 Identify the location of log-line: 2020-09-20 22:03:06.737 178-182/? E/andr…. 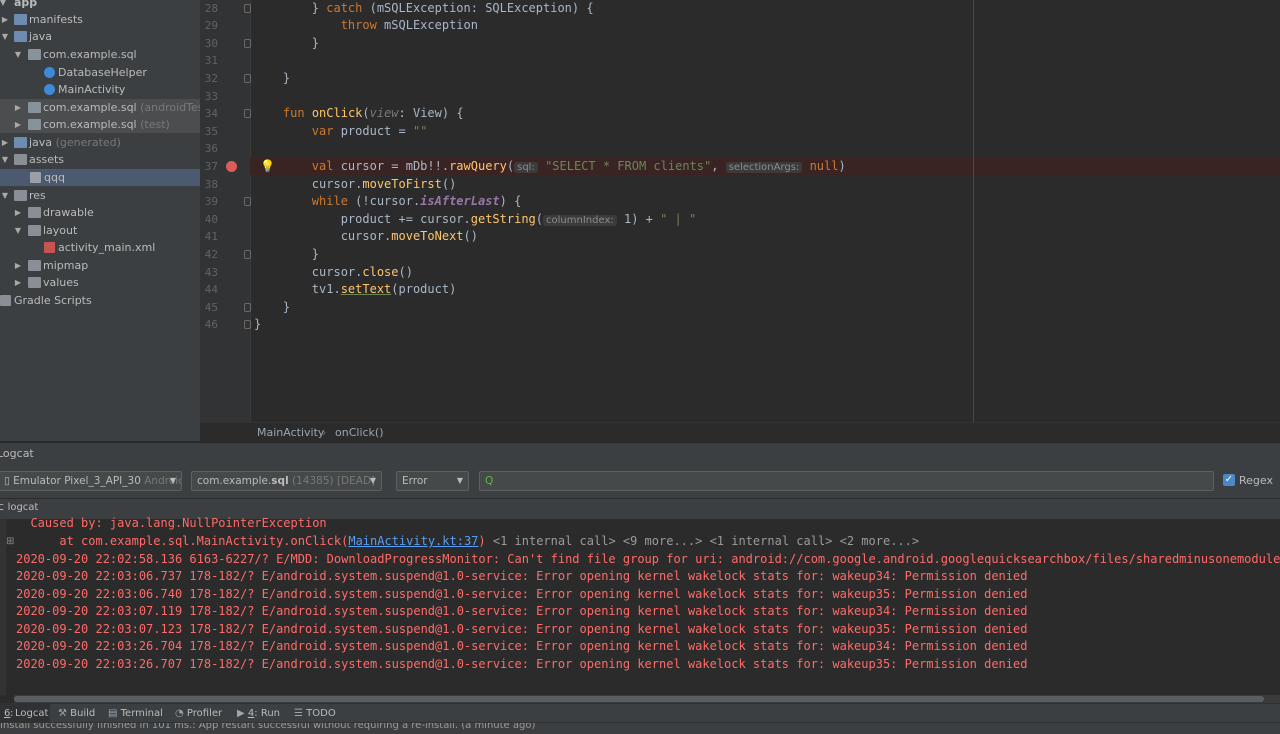
(521, 576).